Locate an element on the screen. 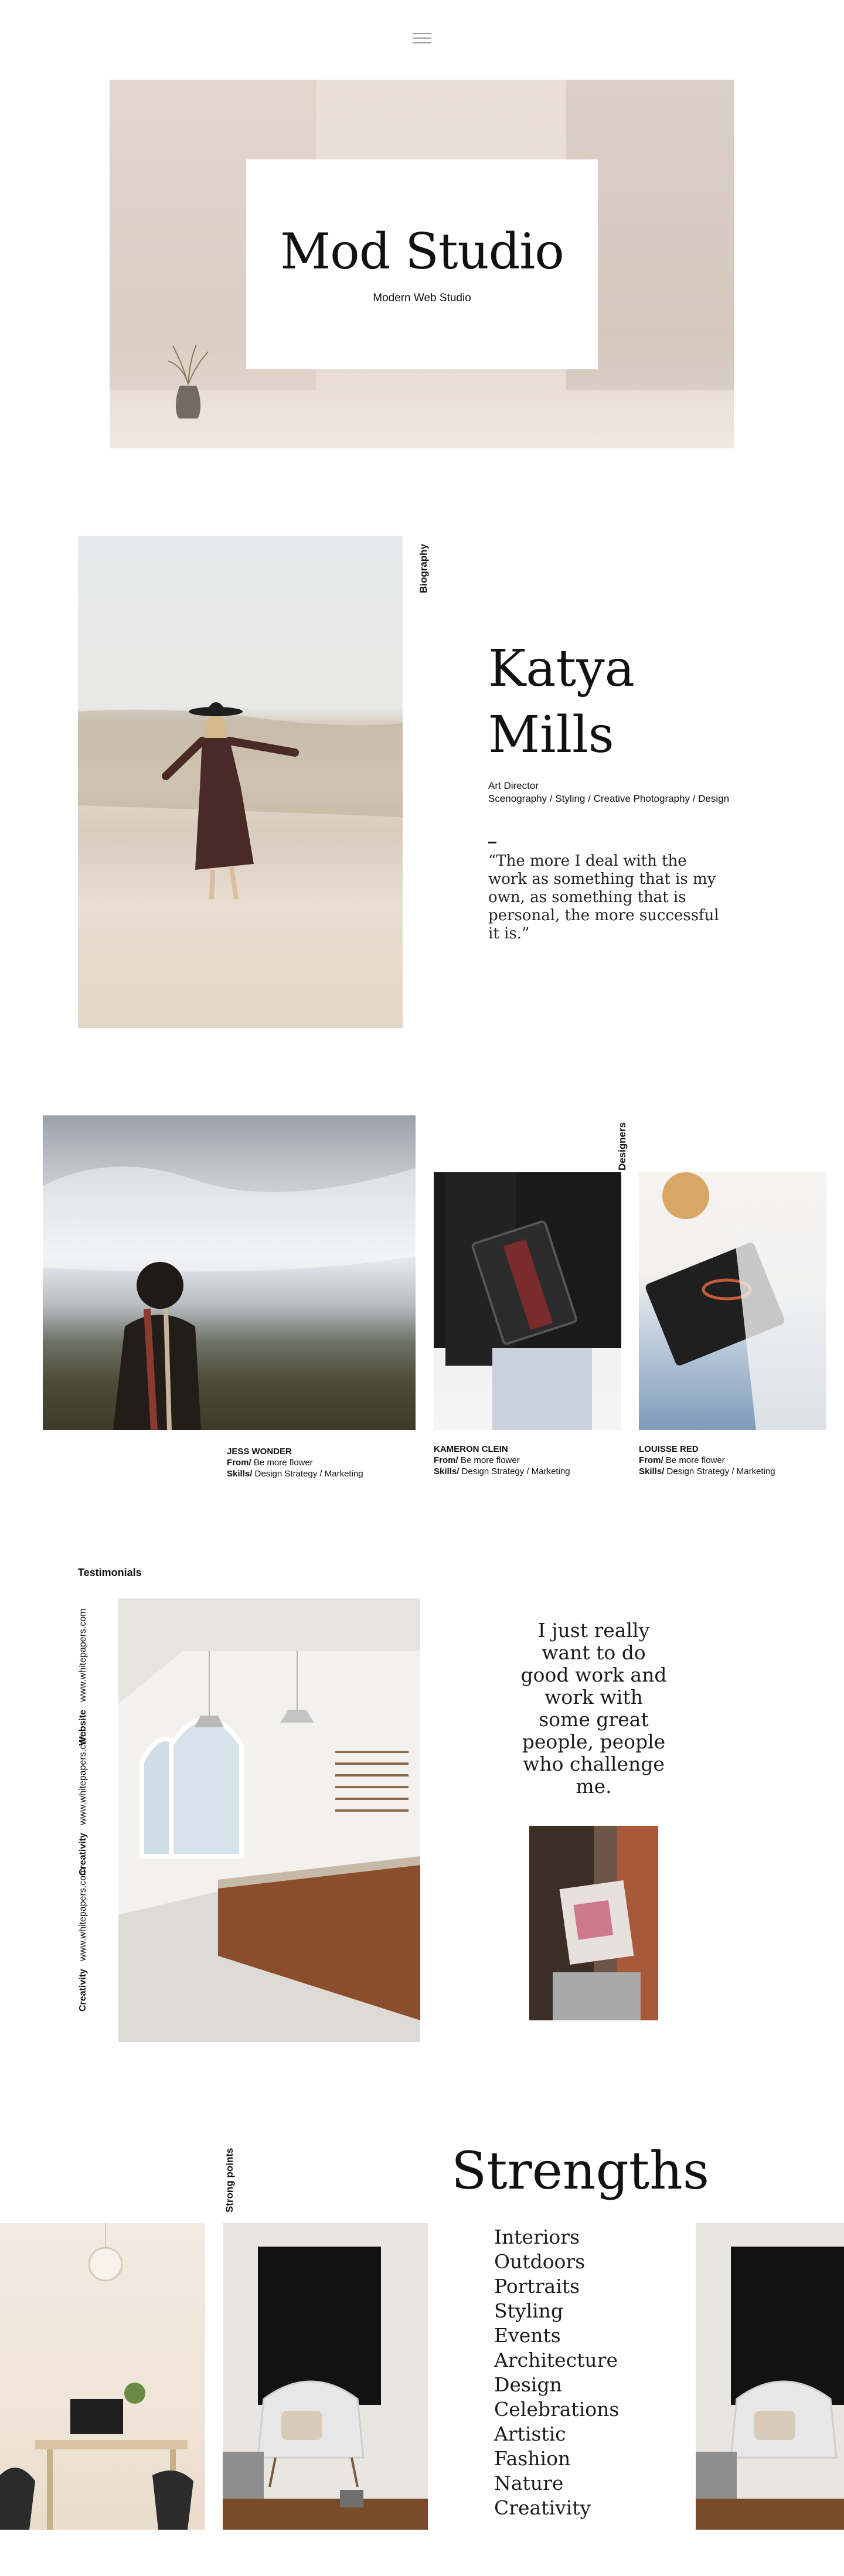  designers-label: Designers is located at coordinates (622, 1146).